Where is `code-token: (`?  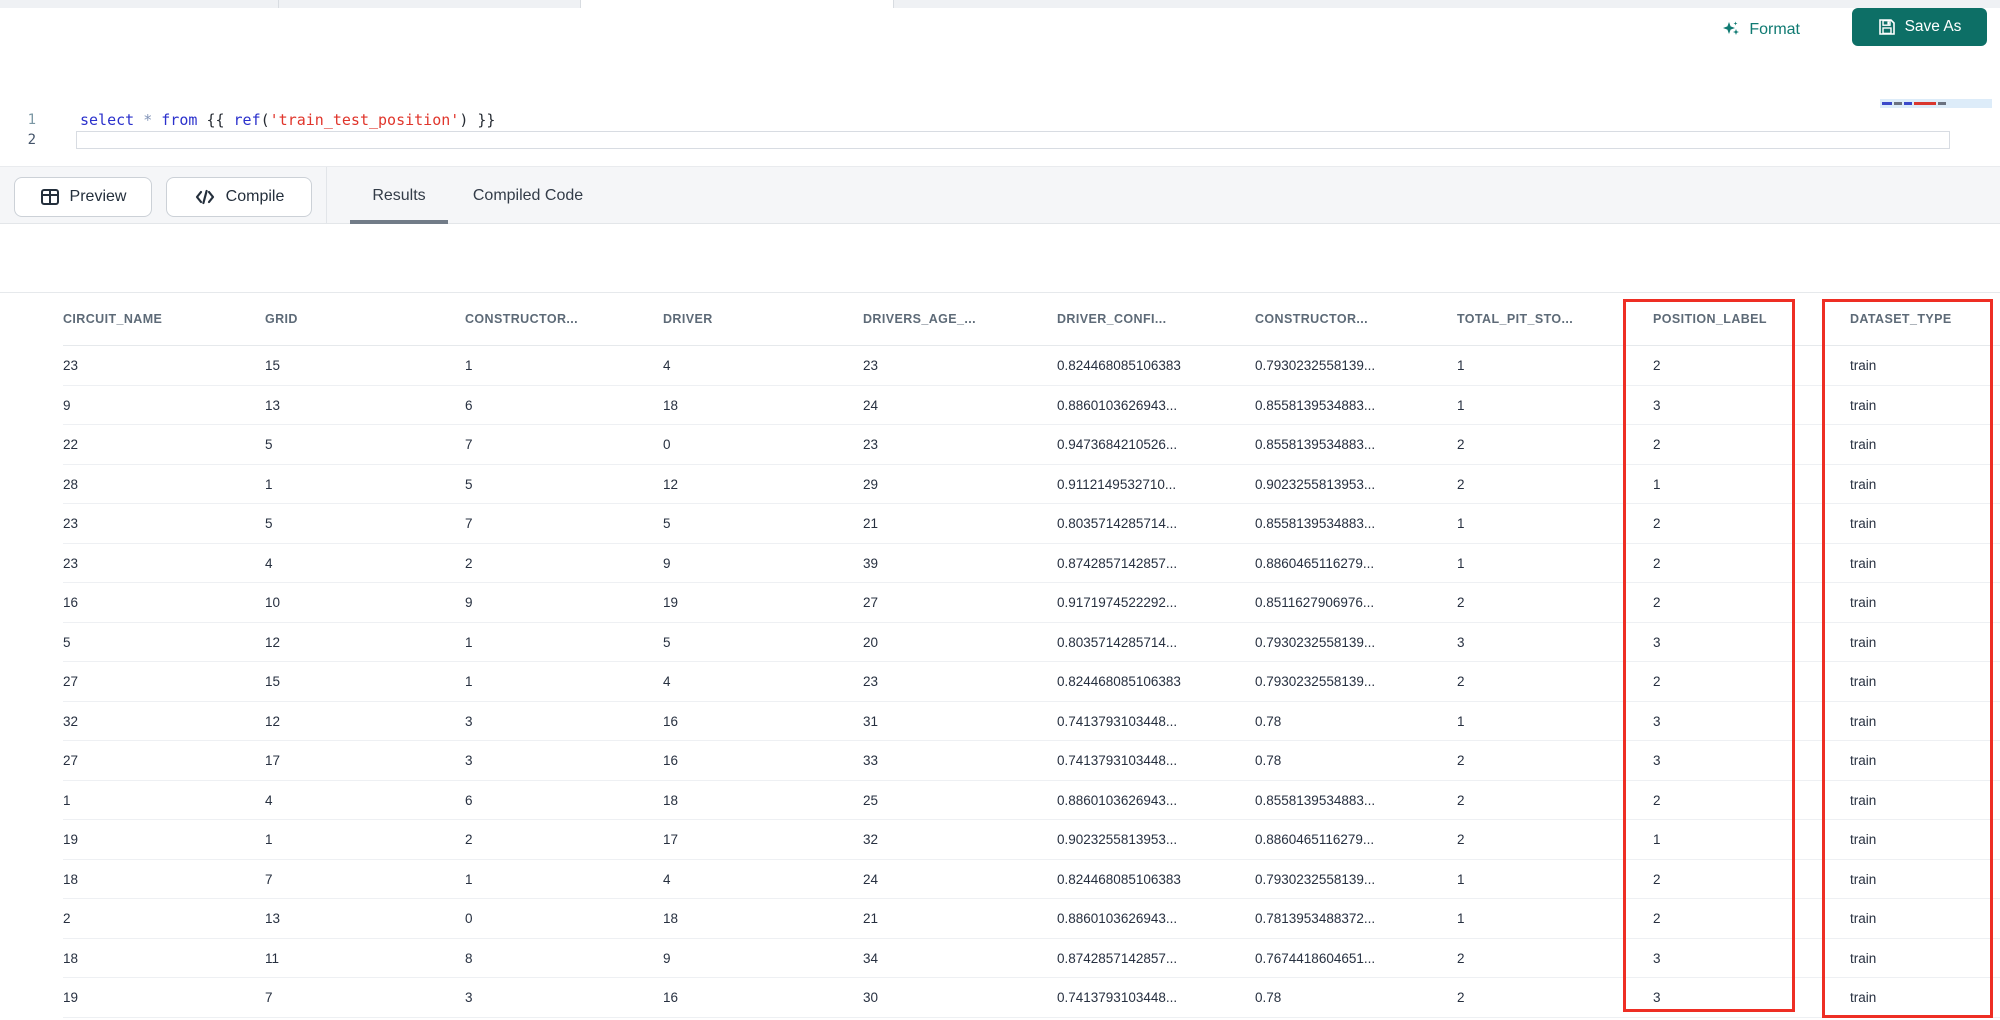 code-token: ( is located at coordinates (265, 120).